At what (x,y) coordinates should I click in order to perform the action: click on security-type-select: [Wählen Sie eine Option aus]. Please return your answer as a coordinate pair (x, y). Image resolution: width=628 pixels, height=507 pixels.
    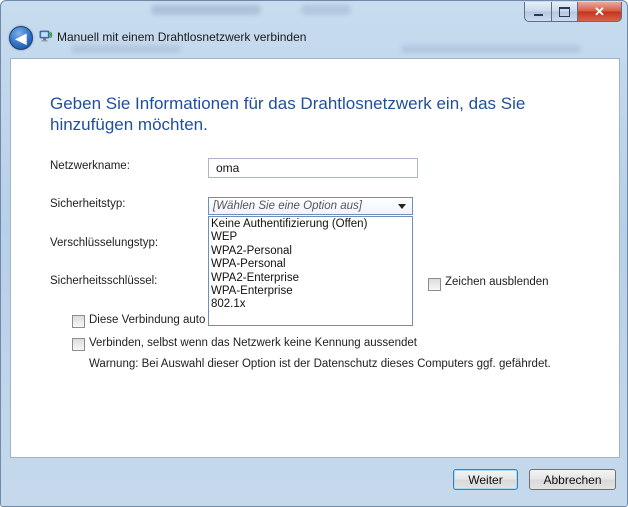
    Looking at the image, I should click on (310, 206).